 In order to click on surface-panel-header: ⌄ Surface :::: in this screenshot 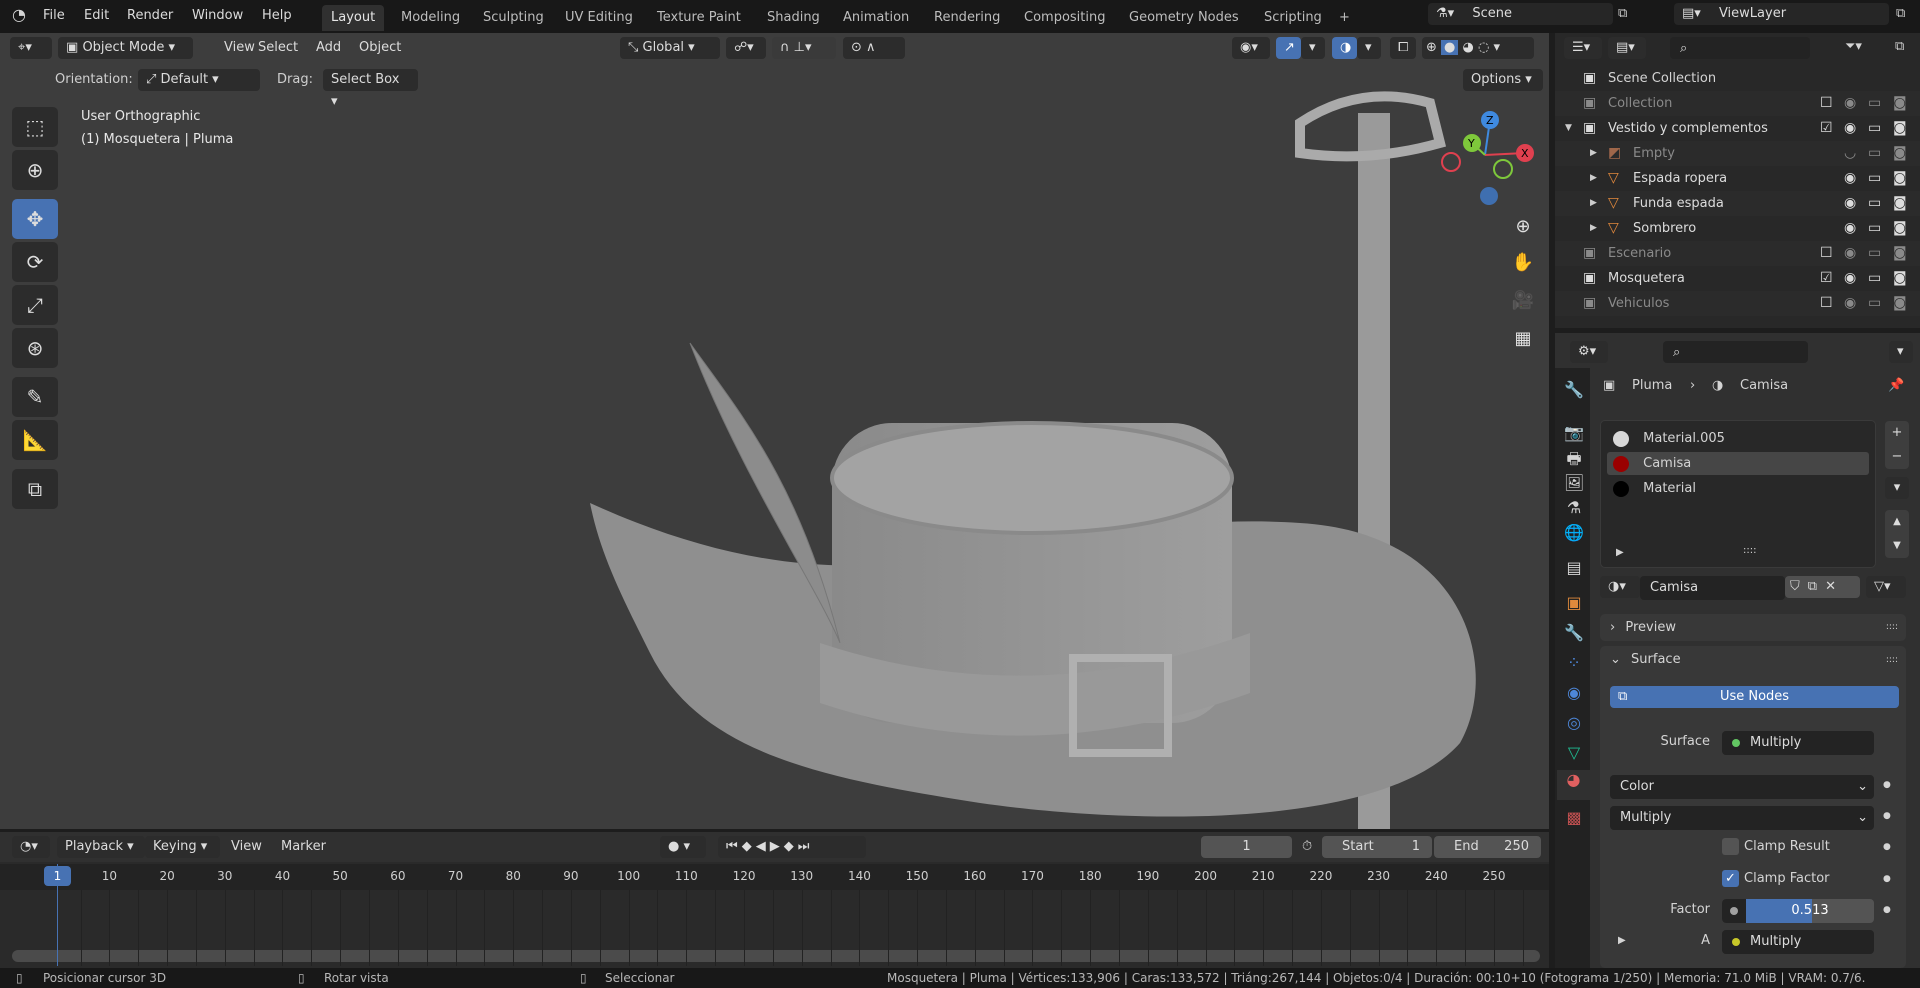, I will do `click(1753, 660)`.